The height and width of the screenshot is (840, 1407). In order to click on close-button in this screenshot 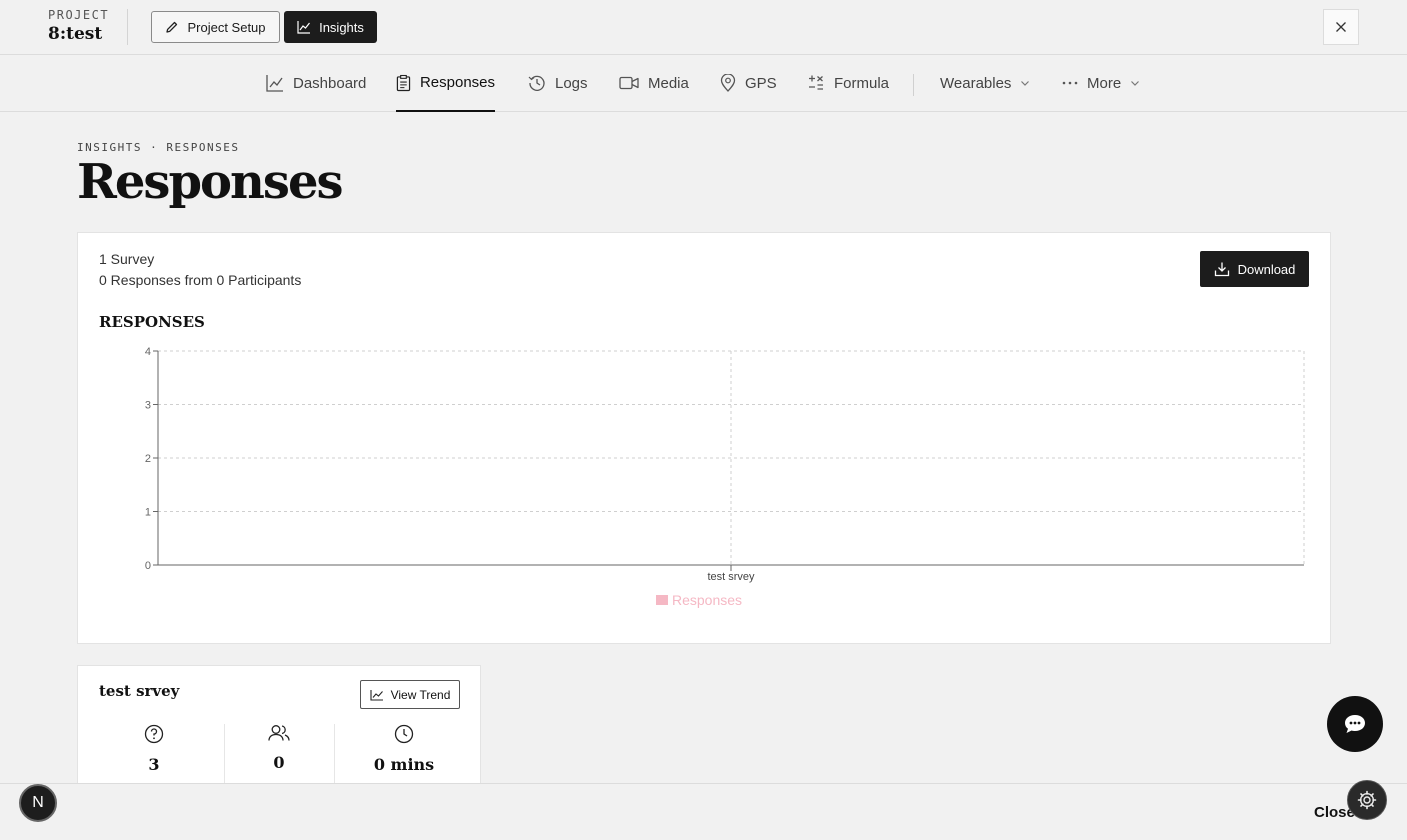, I will do `click(1341, 27)`.